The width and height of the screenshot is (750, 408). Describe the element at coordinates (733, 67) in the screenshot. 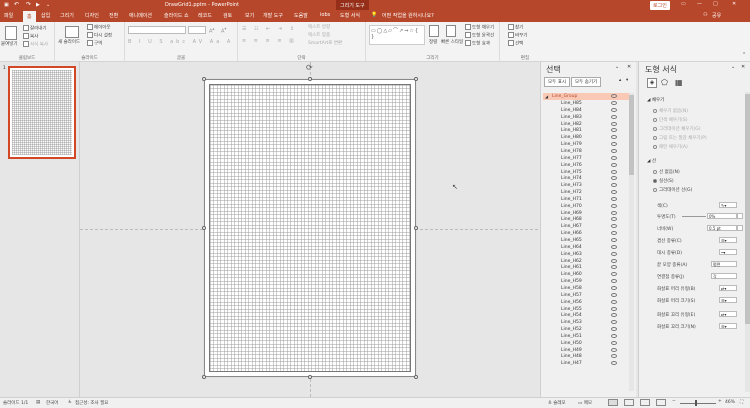

I see `pane-options-icon: ⌄` at that location.